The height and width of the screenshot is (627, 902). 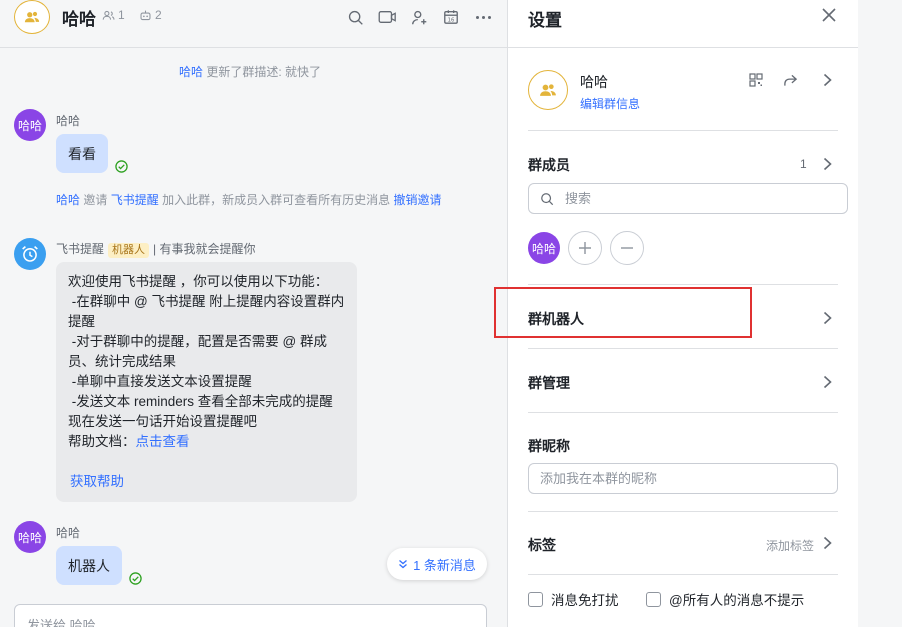 I want to click on invite-text: 加入此群，新成员入群可查看所有历史消息, so click(x=276, y=200).